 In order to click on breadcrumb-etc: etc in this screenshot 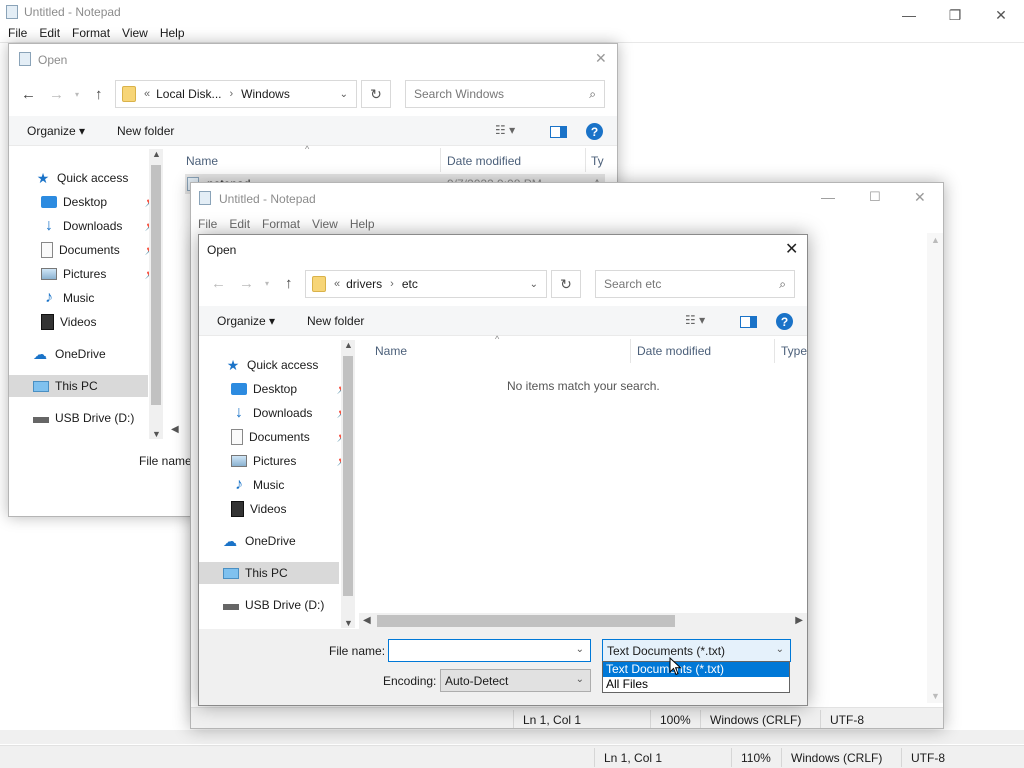, I will do `click(410, 284)`.